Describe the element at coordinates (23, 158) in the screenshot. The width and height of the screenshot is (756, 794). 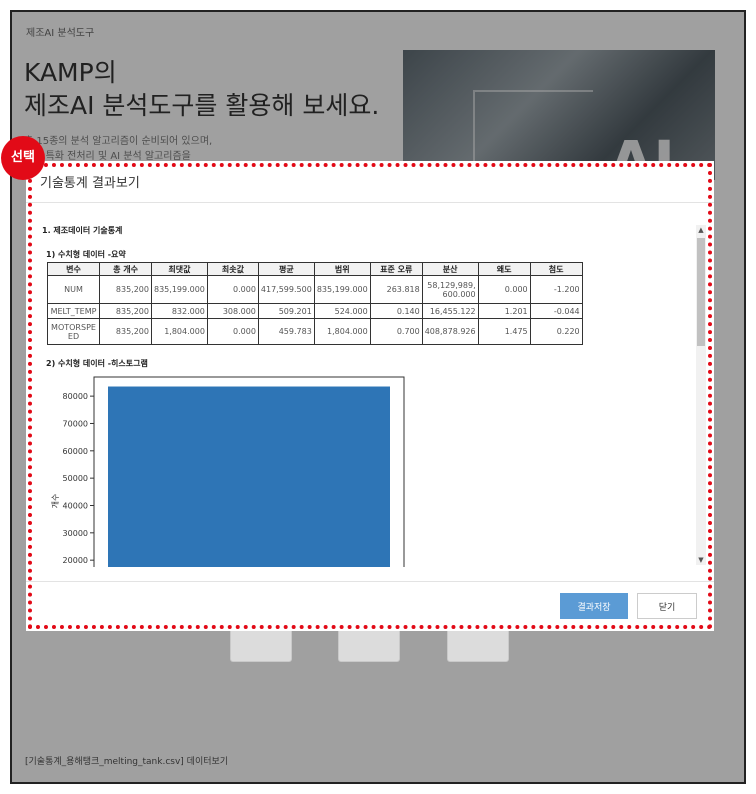
I see `selection-badge: 선택` at that location.